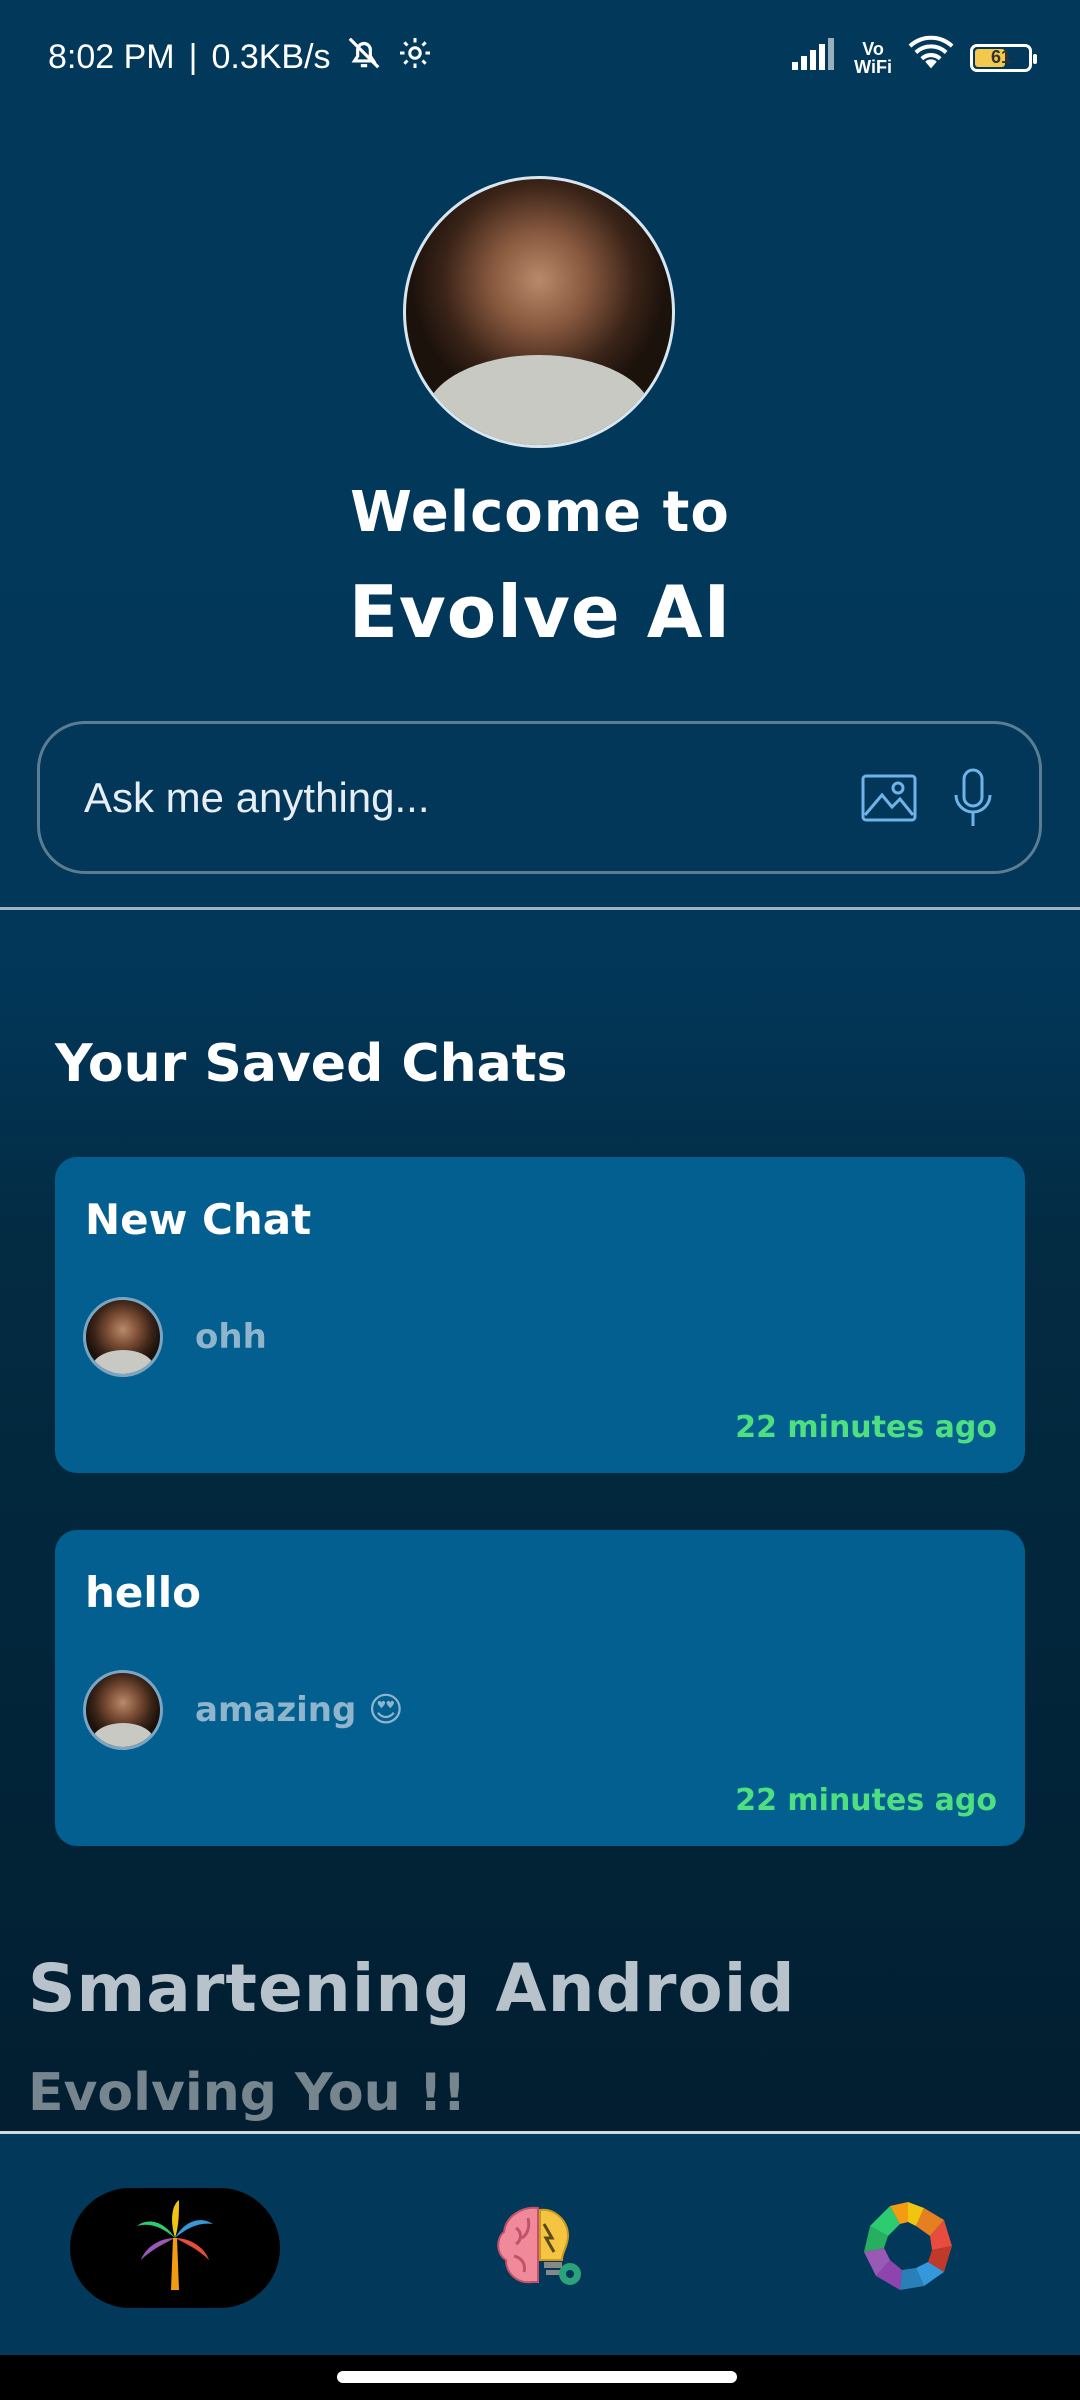 The height and width of the screenshot is (2400, 1080). Describe the element at coordinates (540, 57) in the screenshot. I see `status-bar: 8:02 PM | 0.3KB/s Vo WiFi 61` at that location.